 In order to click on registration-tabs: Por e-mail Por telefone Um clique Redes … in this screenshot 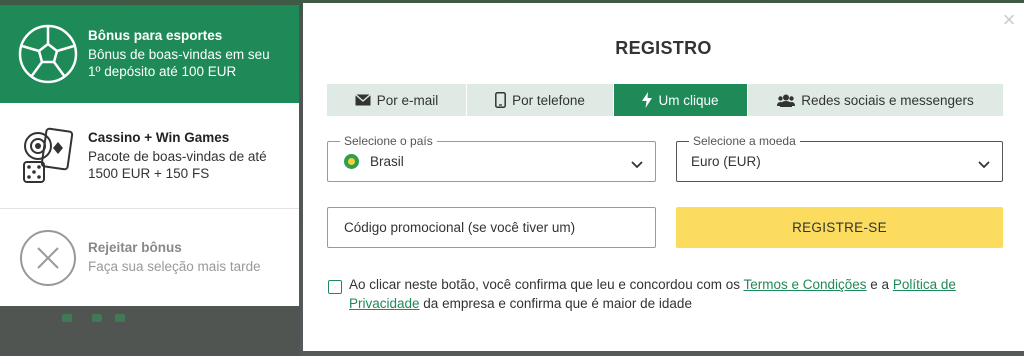, I will do `click(665, 100)`.